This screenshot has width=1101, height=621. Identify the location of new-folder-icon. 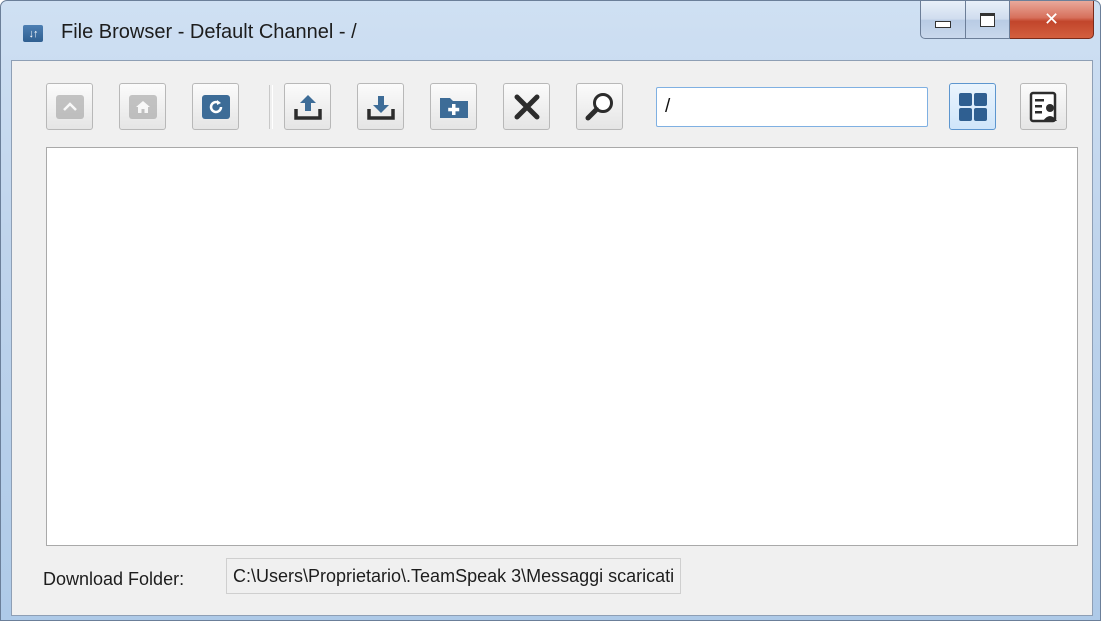
(453, 107).